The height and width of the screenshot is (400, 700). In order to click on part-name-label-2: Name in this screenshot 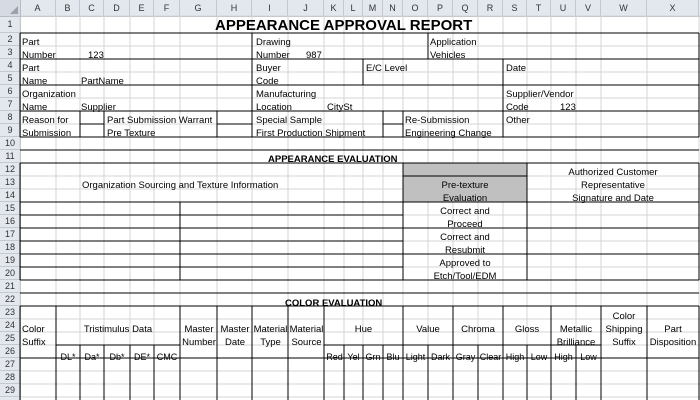, I will do `click(35, 81)`.